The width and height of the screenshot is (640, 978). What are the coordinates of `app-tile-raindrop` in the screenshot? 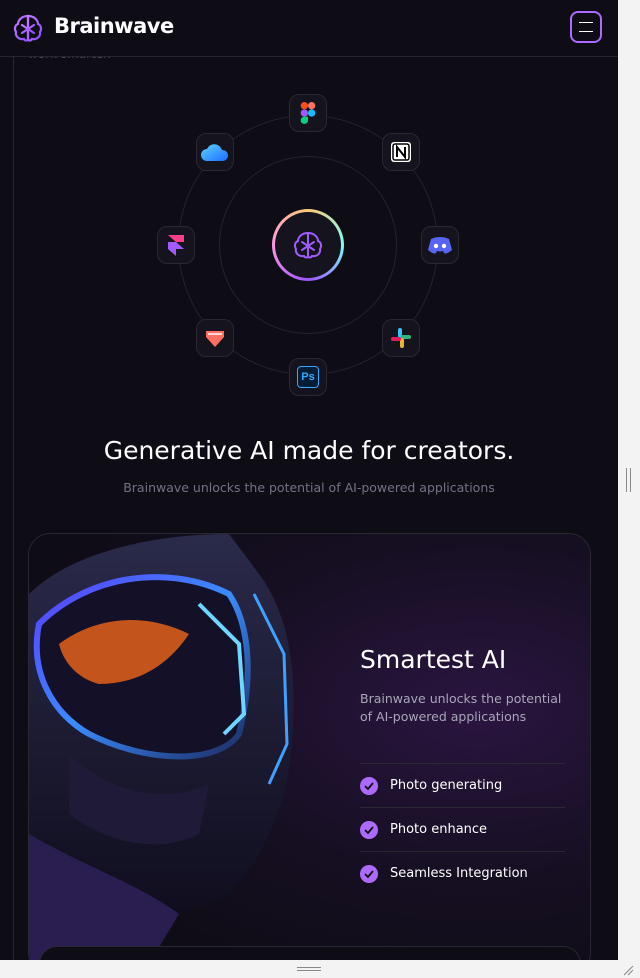 It's located at (215, 152).